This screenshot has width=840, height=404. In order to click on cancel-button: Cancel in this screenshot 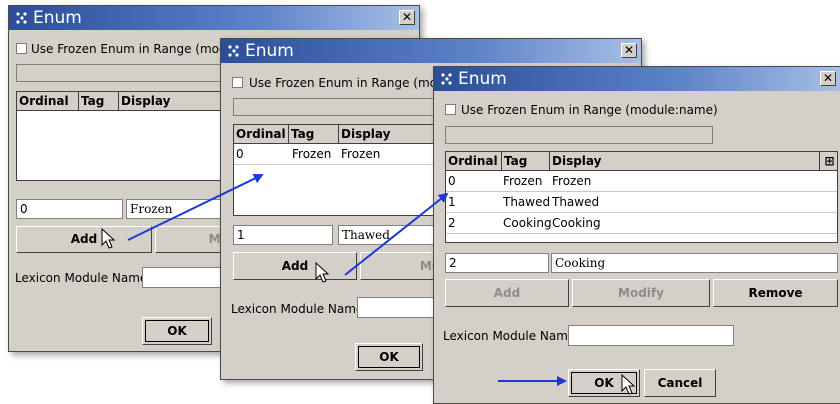, I will do `click(680, 383)`.